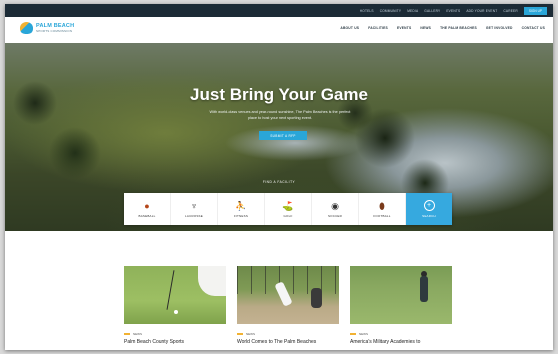 This screenshot has height=354, width=558. What do you see at coordinates (279, 94) in the screenshot?
I see `hero-title: Just Bring Your Game` at bounding box center [279, 94].